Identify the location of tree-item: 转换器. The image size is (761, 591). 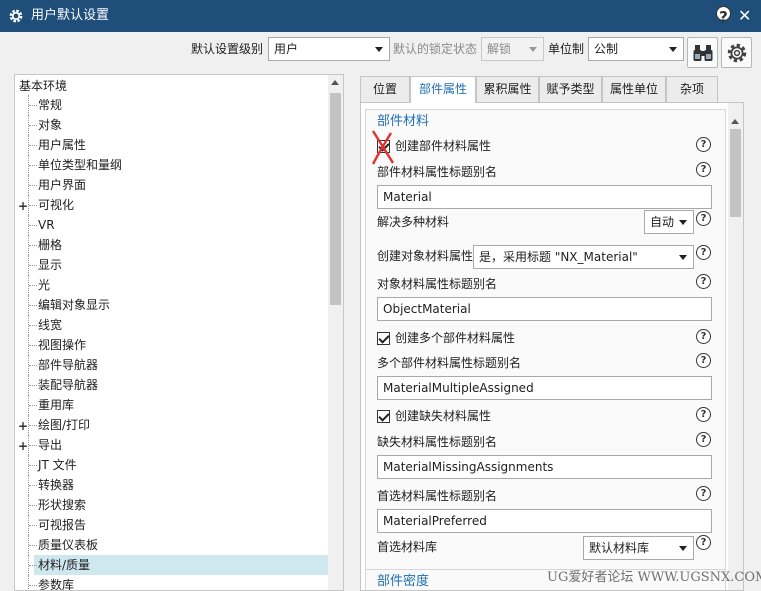
(172, 485).